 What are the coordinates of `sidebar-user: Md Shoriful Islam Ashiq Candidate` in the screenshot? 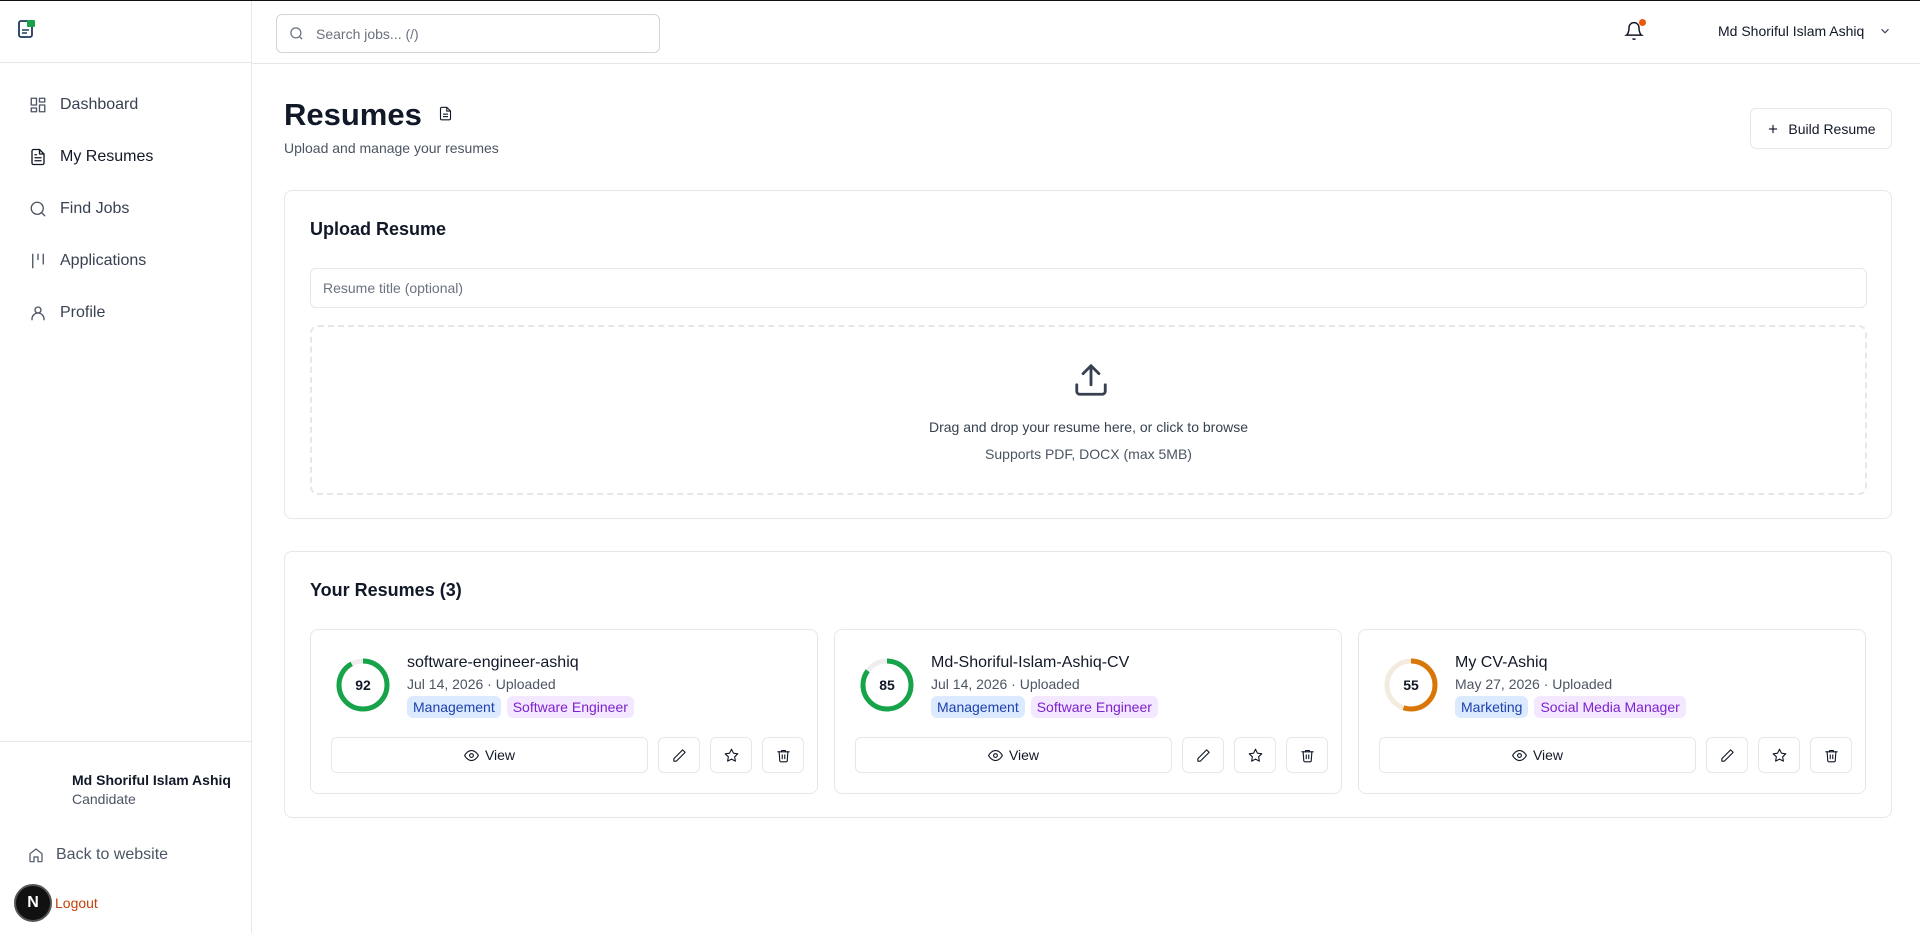 It's located at (125, 774).